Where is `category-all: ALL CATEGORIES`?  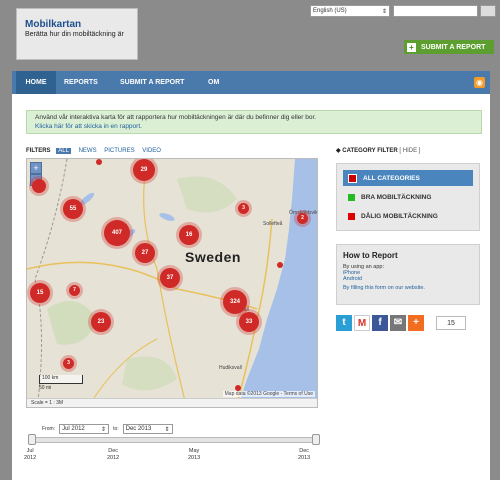
category-all: ALL CATEGORIES is located at coordinates (408, 178).